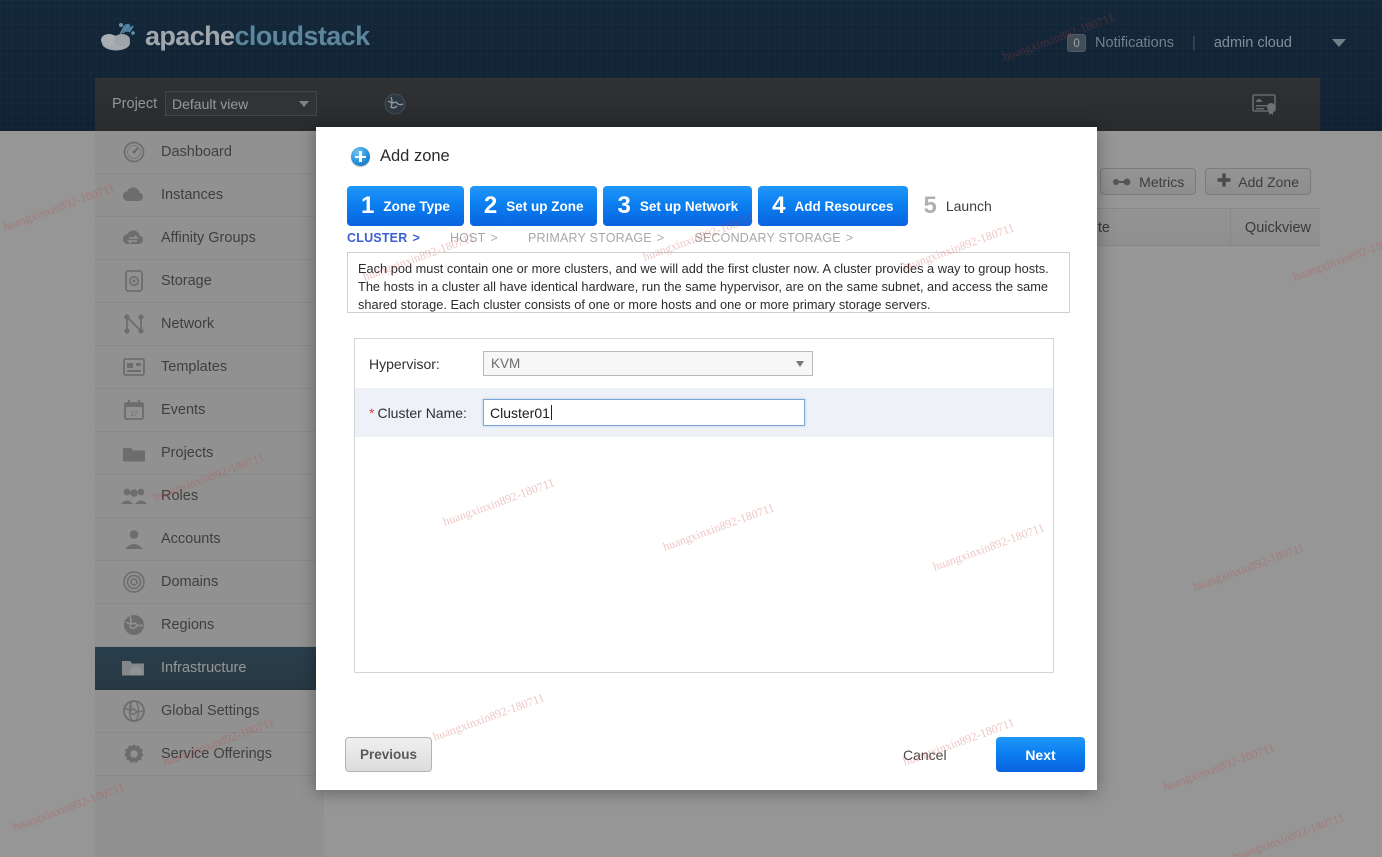 The image size is (1382, 857). Describe the element at coordinates (844, 206) in the screenshot. I see `step-label: Add Resources` at that location.